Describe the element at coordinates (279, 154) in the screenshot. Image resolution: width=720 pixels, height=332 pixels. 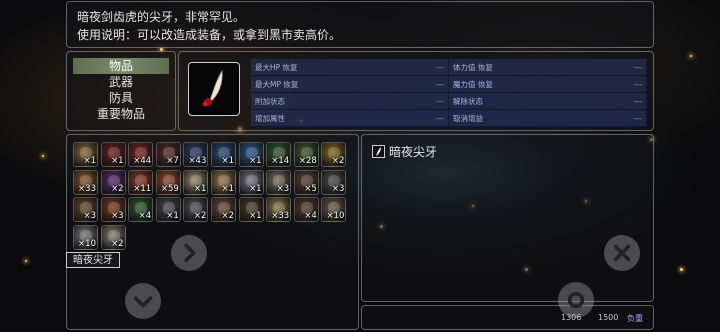
I see `inventory-slot: ×14` at that location.